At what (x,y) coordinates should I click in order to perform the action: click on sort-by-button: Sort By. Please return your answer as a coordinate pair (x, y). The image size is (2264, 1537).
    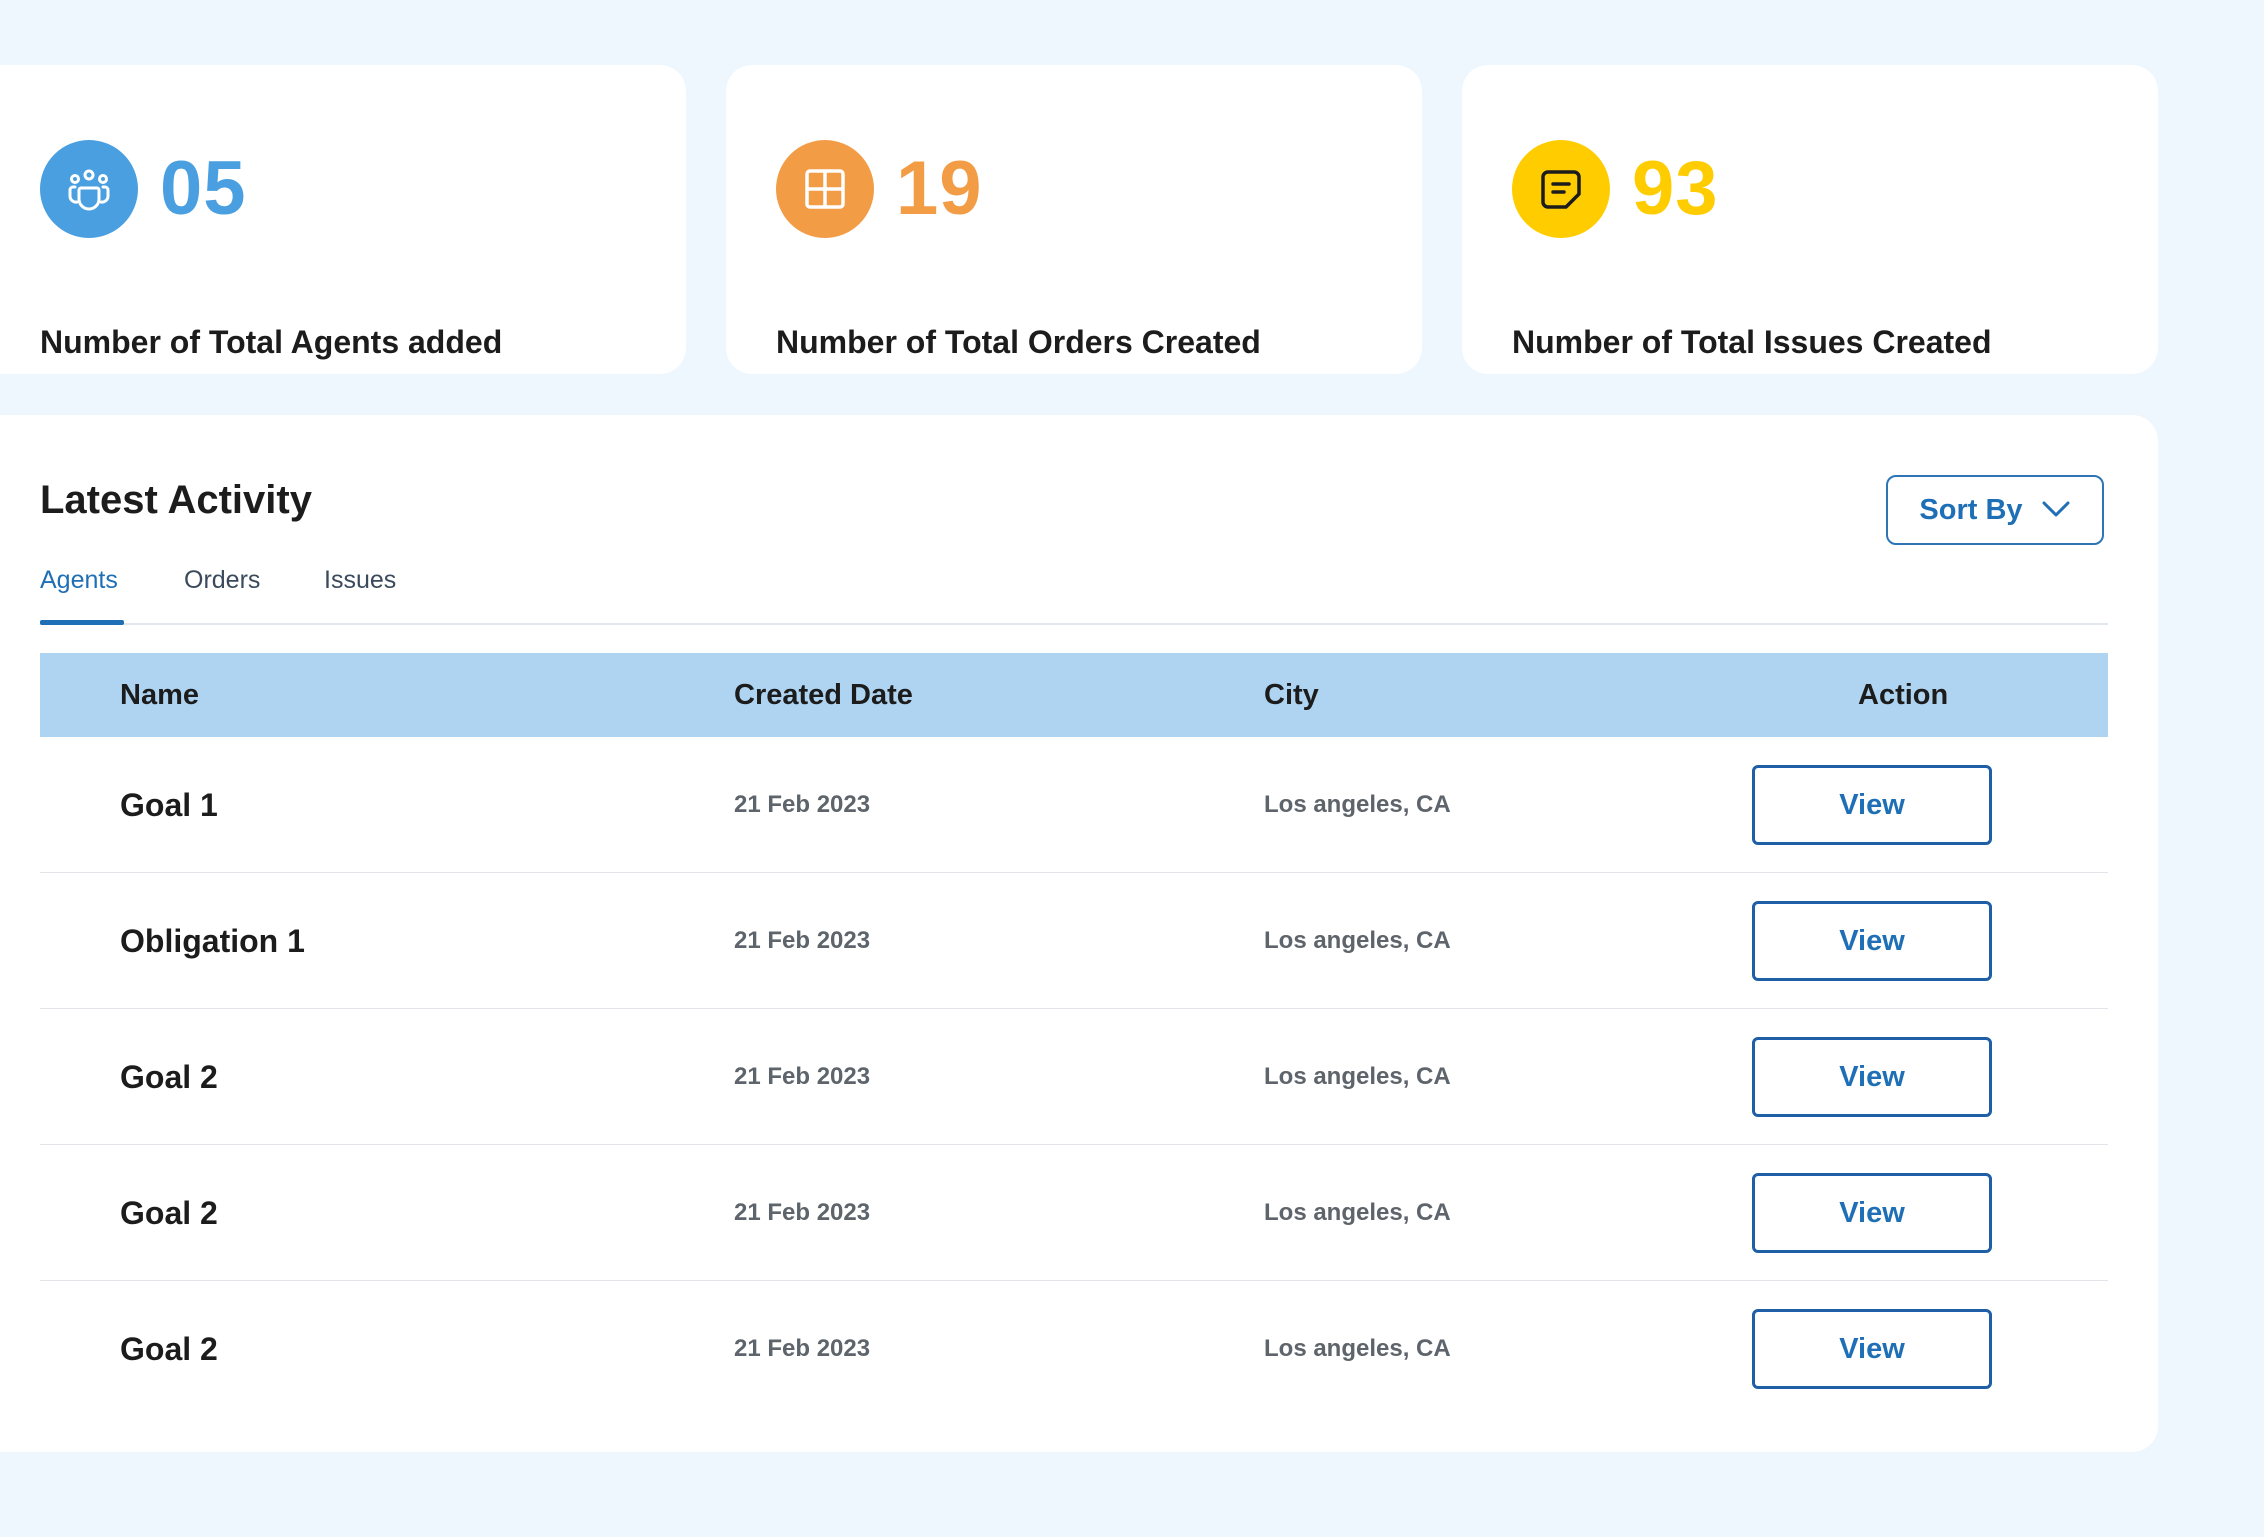
    Looking at the image, I should click on (1995, 510).